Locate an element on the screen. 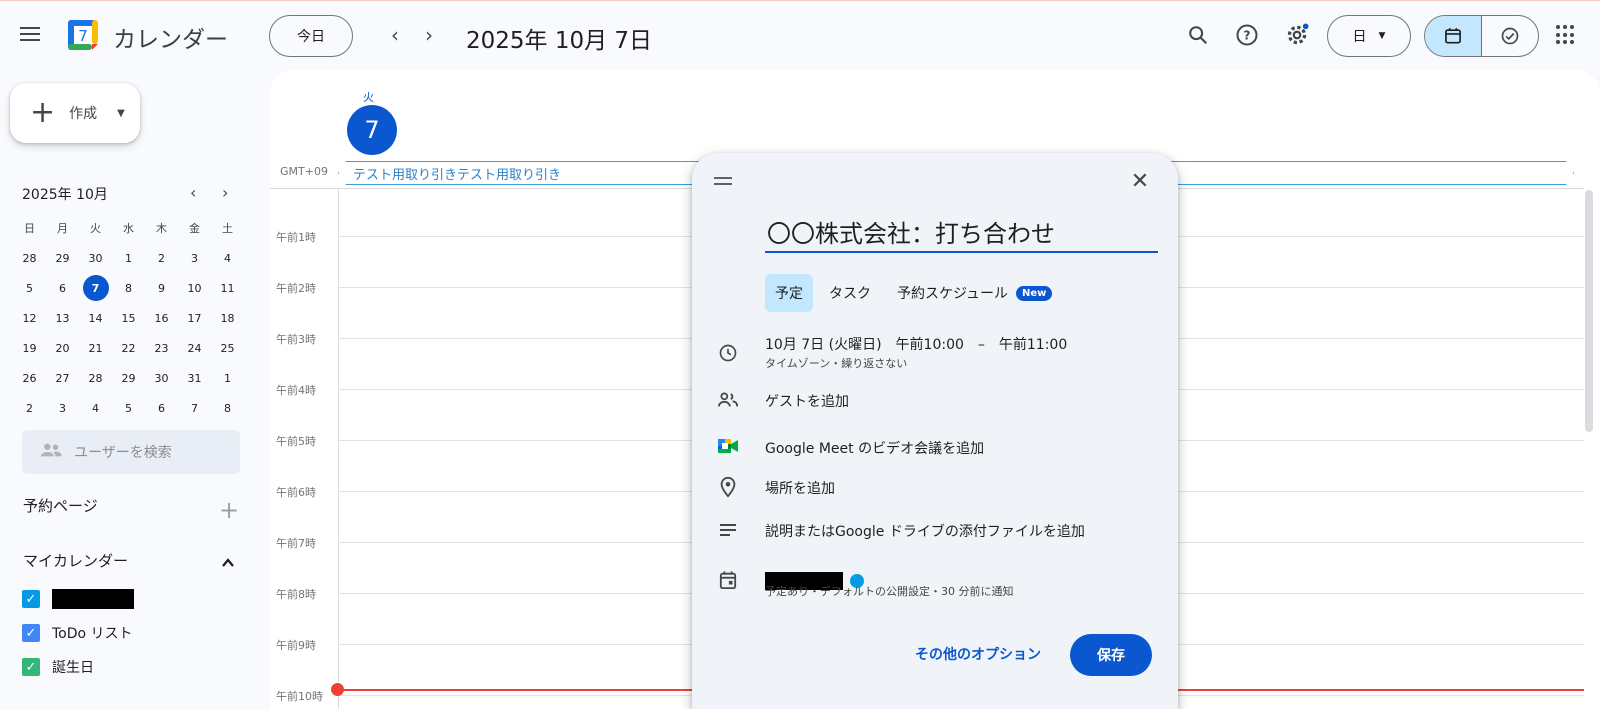 This screenshot has width=1600, height=709. hour-label: 午前9時 is located at coordinates (296, 645).